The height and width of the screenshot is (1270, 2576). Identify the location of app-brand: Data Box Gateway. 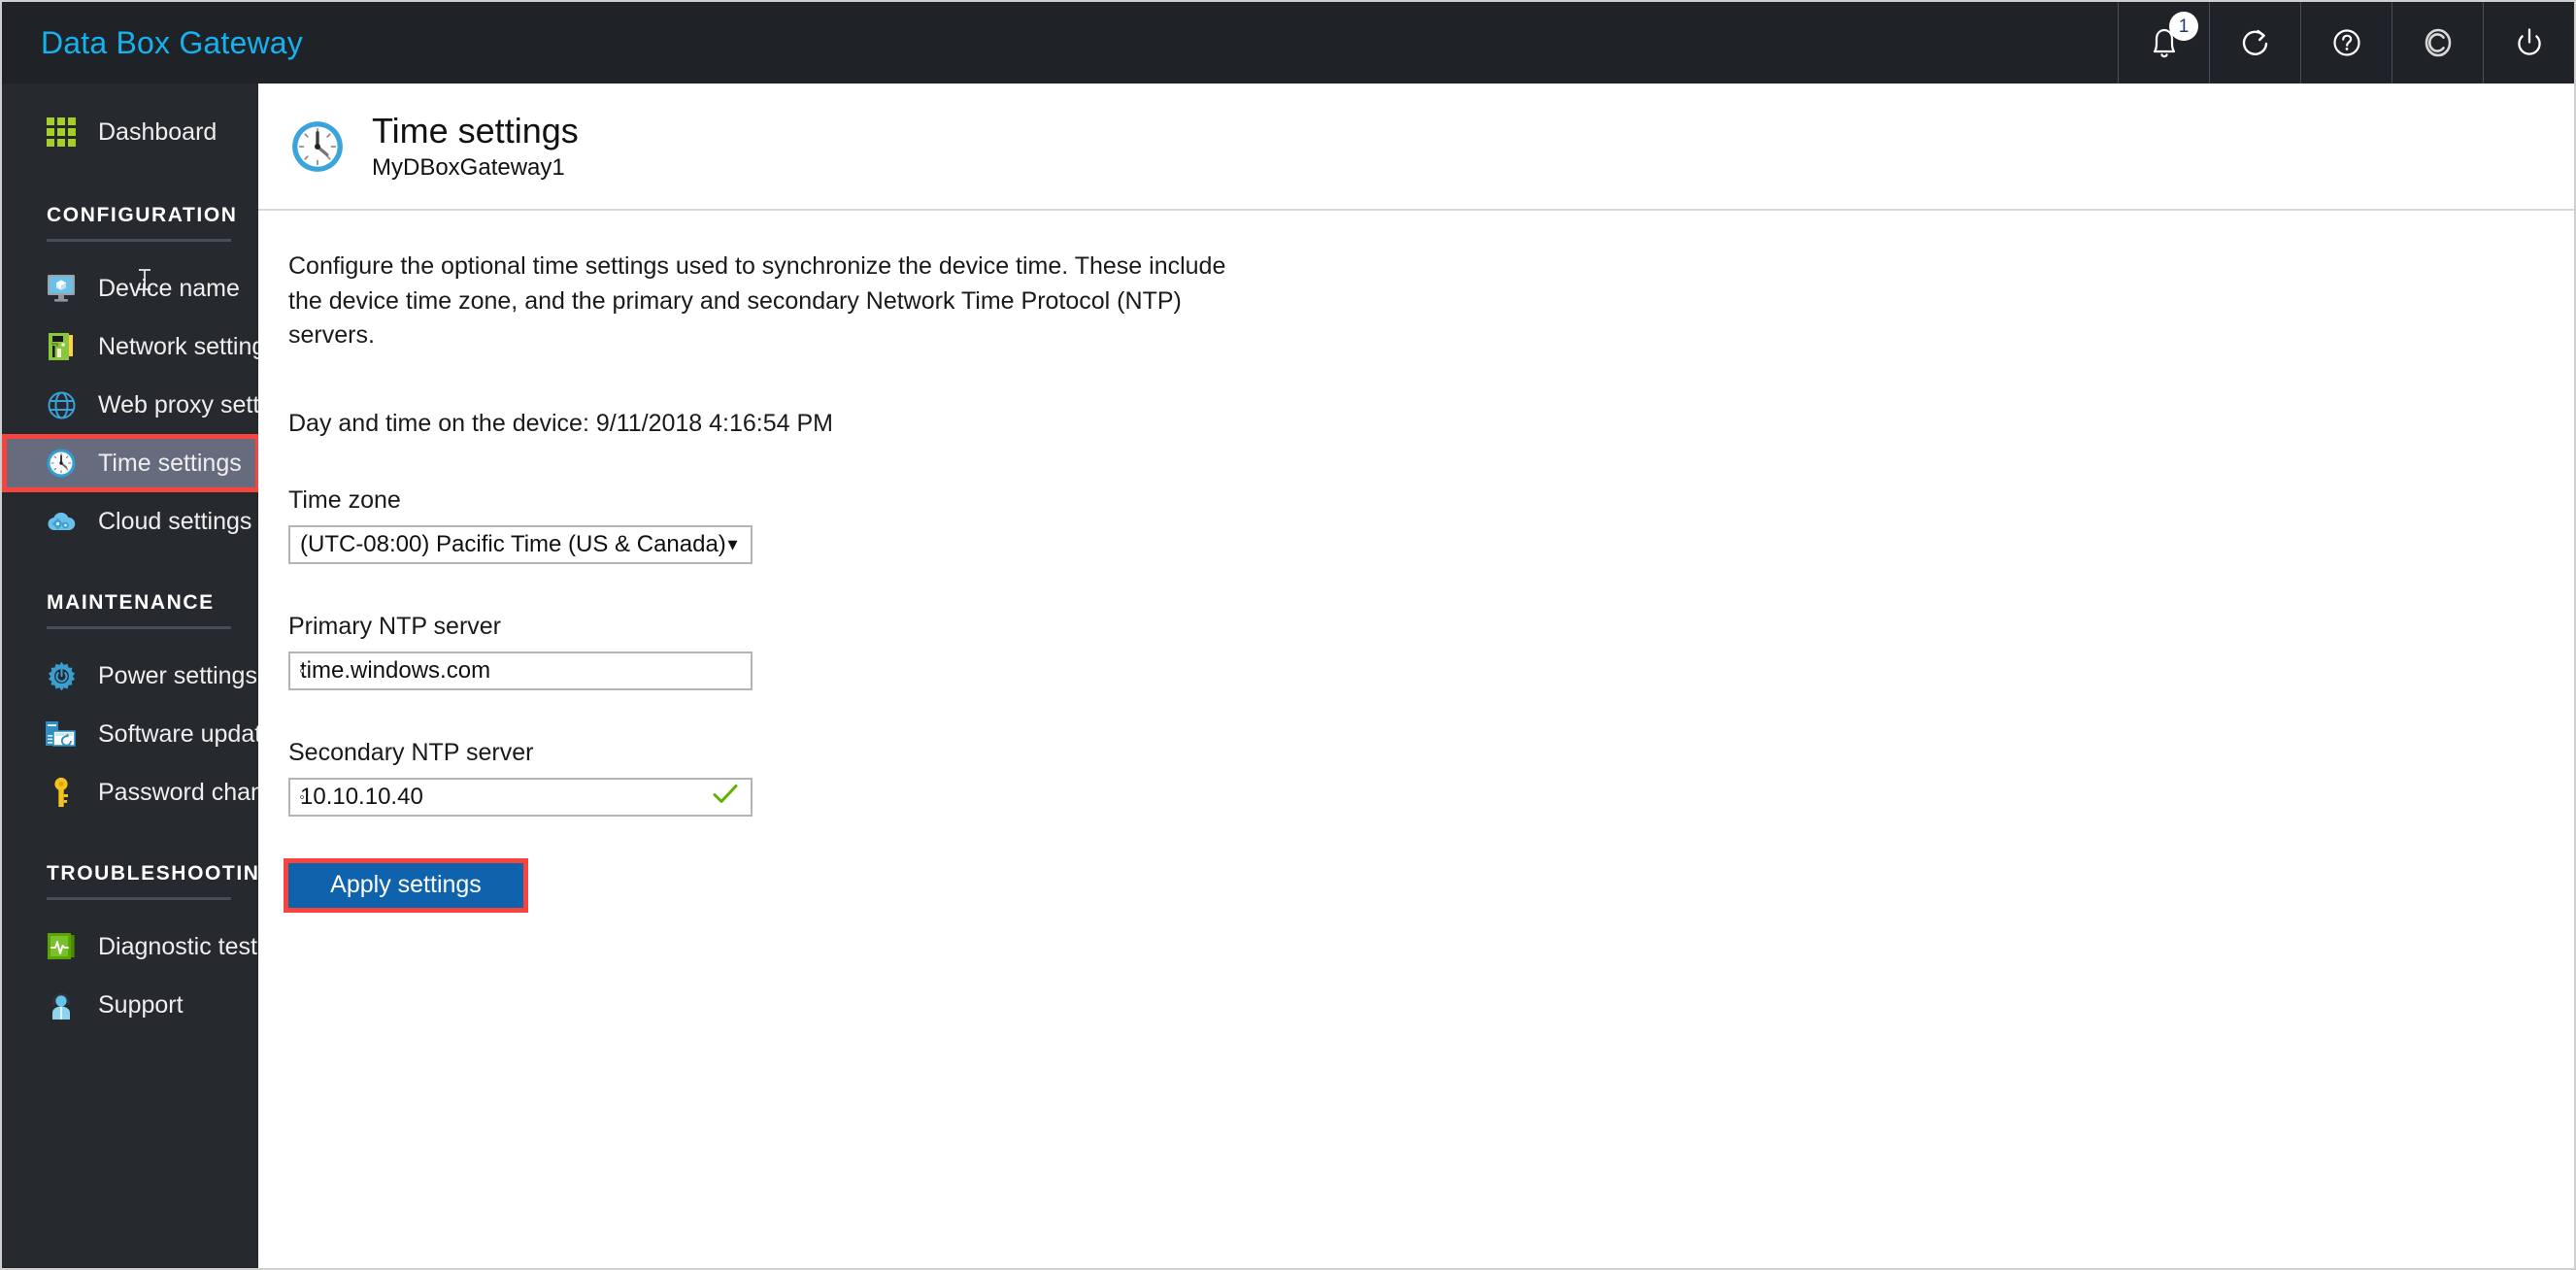
(1060, 43).